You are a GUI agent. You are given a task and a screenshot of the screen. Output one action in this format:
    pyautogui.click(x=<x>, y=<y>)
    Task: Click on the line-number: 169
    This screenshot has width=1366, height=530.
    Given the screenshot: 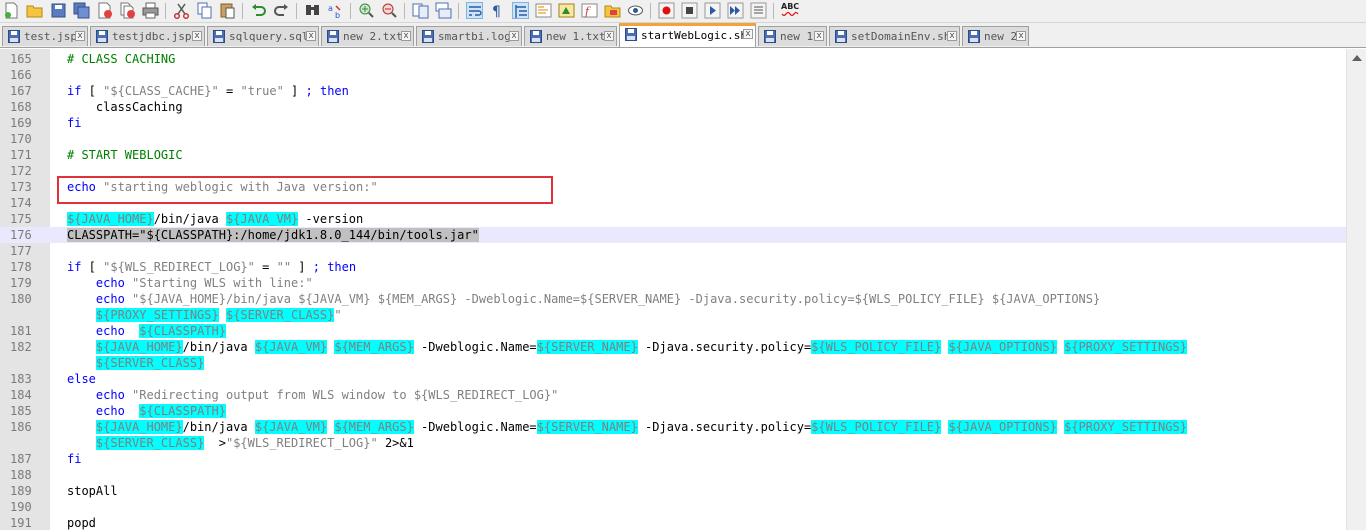 What is the action you would take?
    pyautogui.click(x=21, y=123)
    